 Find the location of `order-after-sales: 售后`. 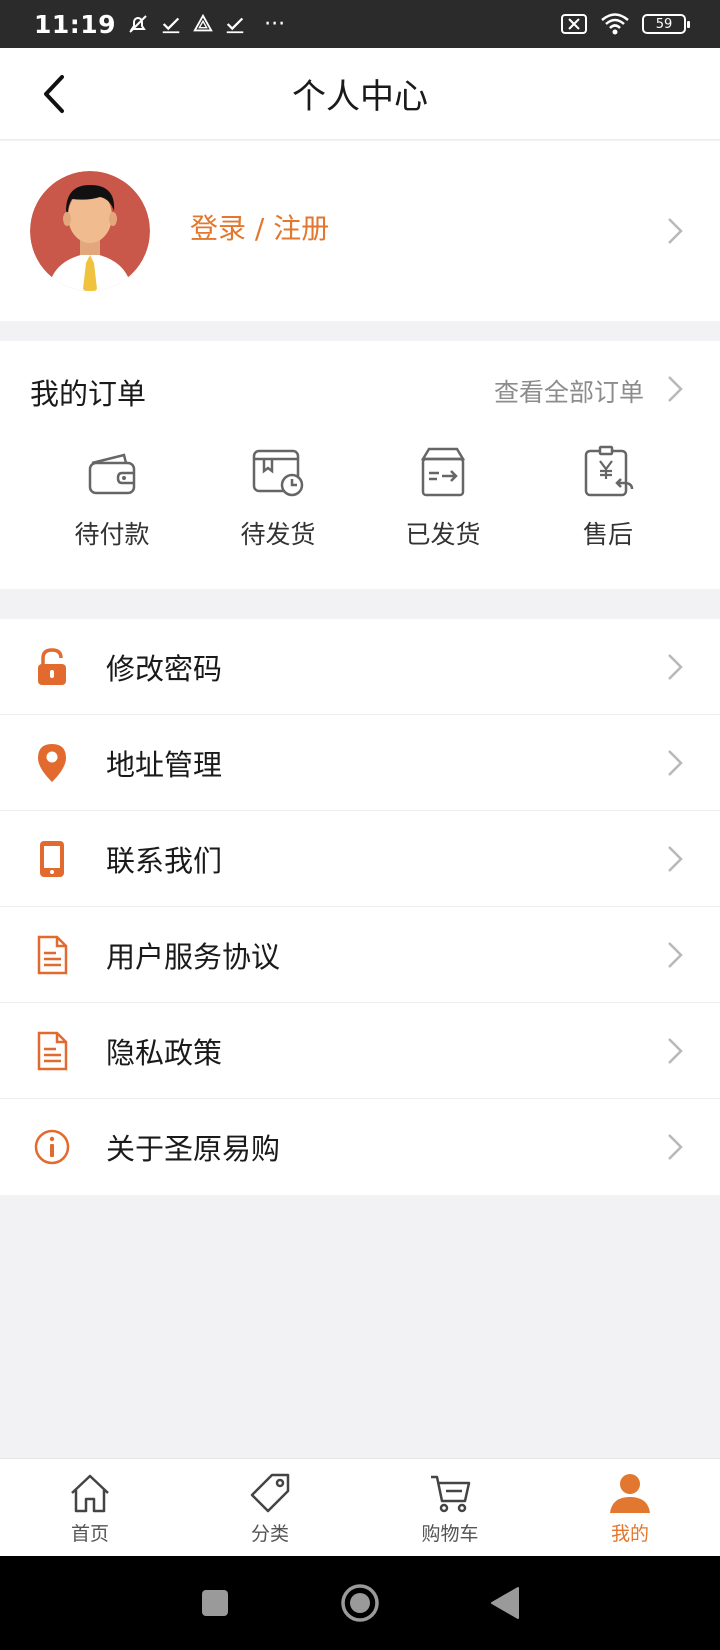

order-after-sales: 售后 is located at coordinates (608, 500).